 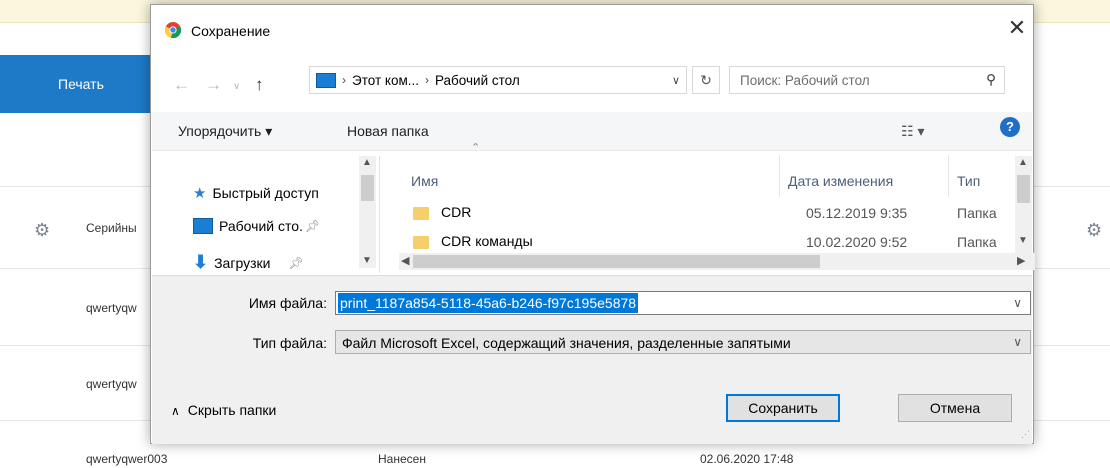 What do you see at coordinates (203, 226) in the screenshot?
I see `desktop-icon` at bounding box center [203, 226].